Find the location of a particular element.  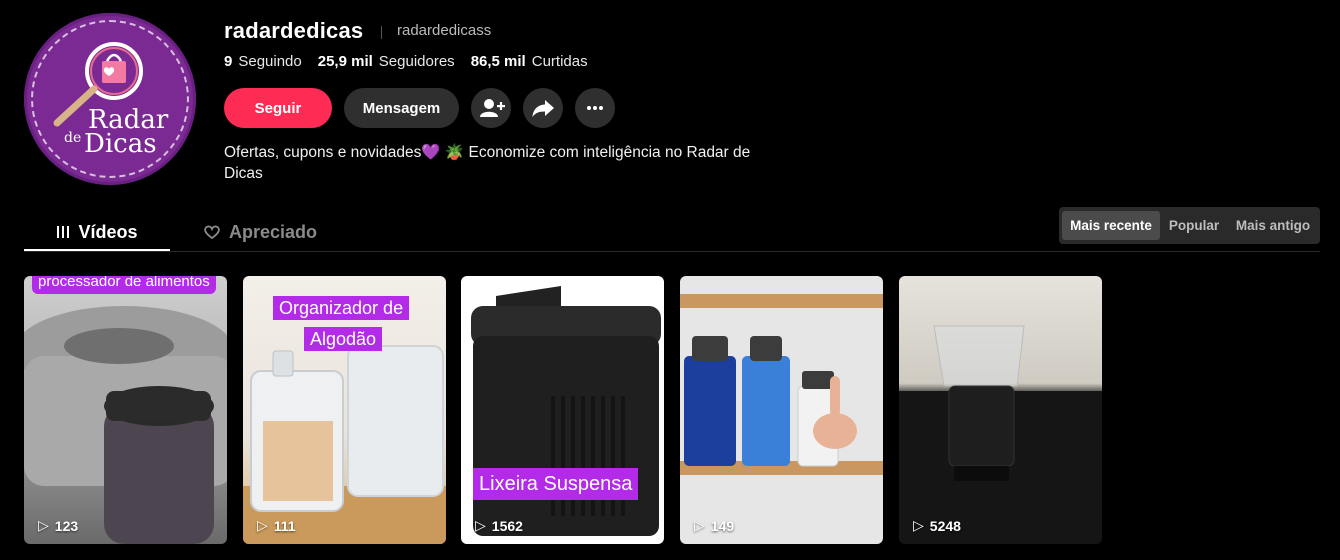

message-button: Mensagem is located at coordinates (401, 108).